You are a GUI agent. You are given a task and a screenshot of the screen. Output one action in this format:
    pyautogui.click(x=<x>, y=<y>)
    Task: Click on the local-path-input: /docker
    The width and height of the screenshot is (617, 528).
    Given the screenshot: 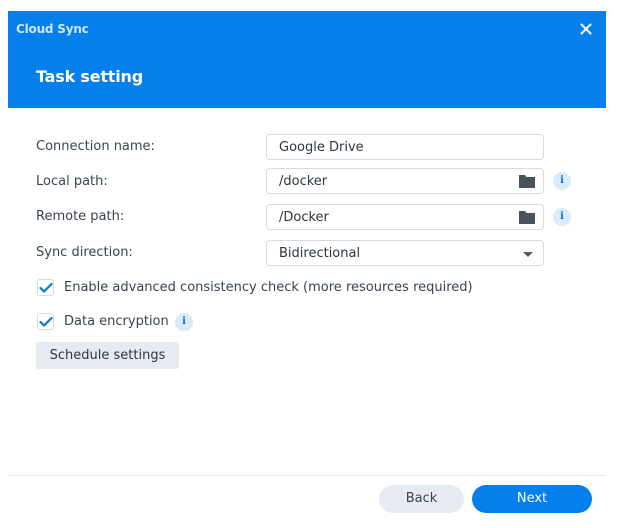 What is the action you would take?
    pyautogui.click(x=405, y=181)
    